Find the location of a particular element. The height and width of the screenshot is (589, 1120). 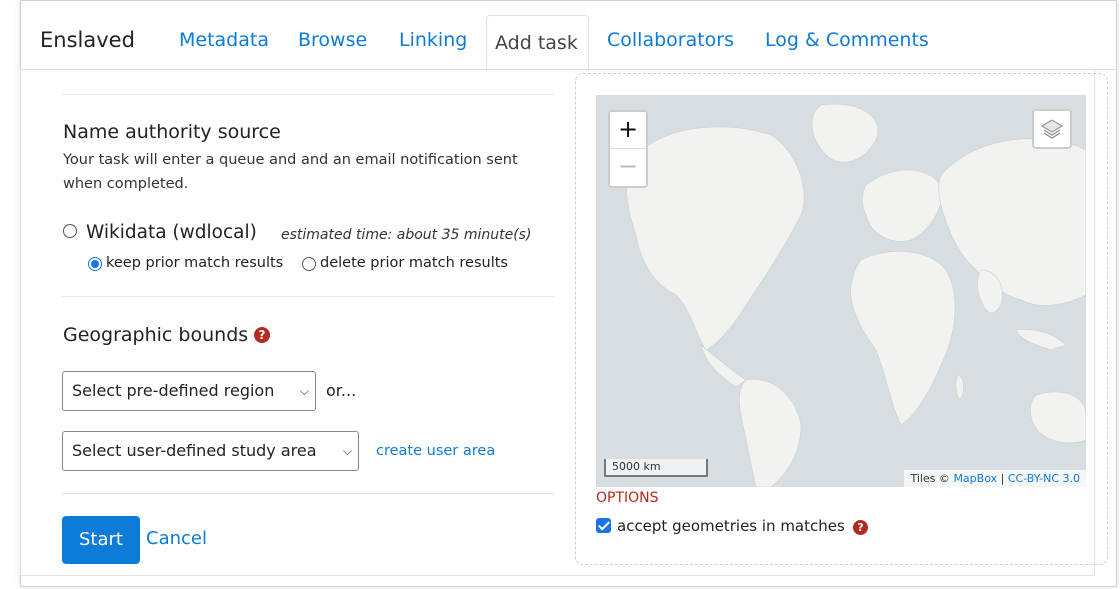

tab-linking: Linking is located at coordinates (433, 40).